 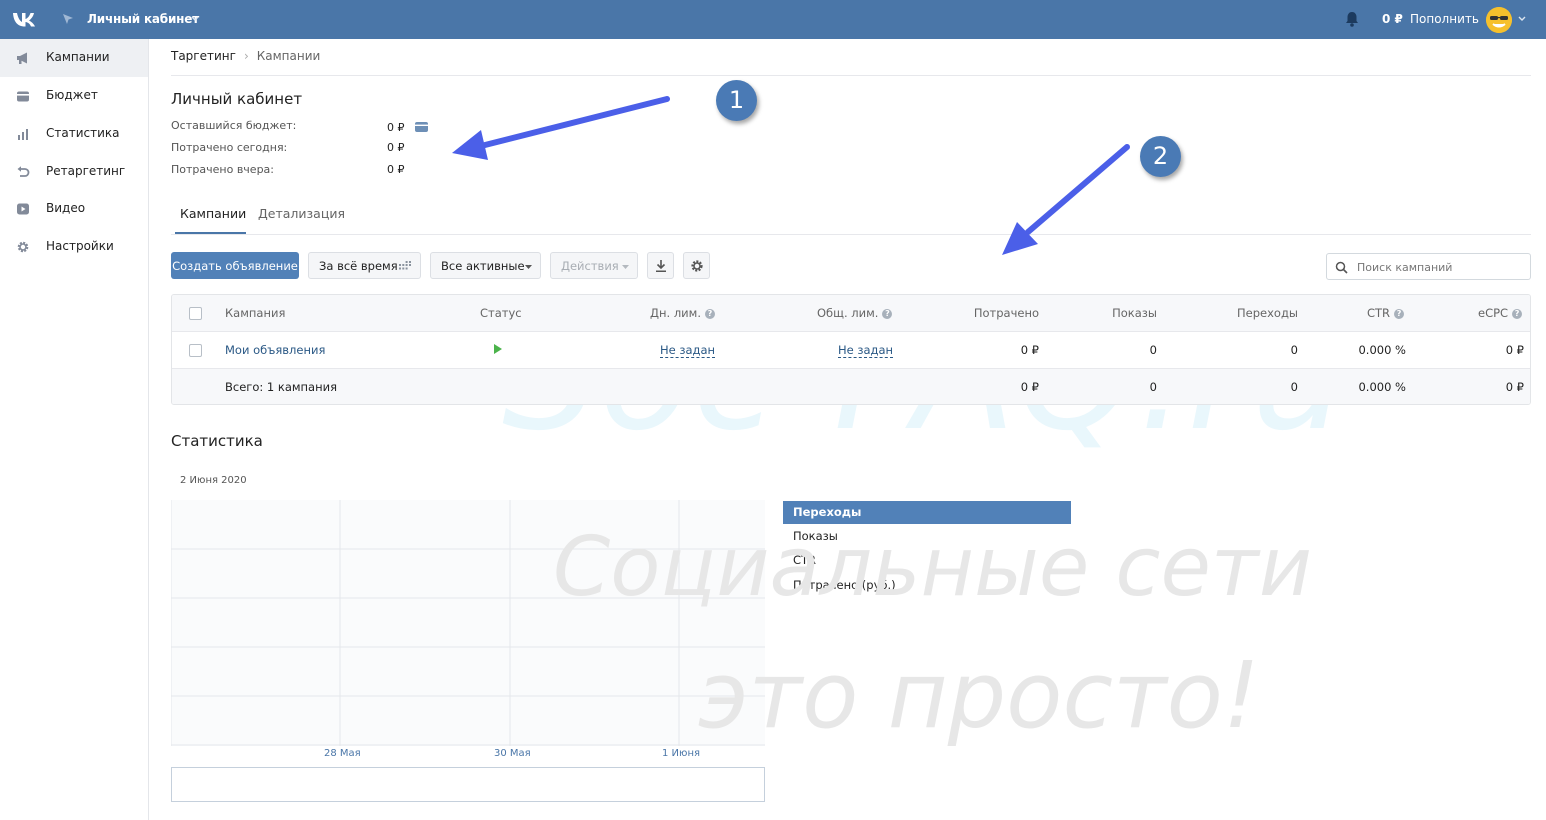 I want to click on sidebar-item-label: Ретаргетинг, so click(x=86, y=171).